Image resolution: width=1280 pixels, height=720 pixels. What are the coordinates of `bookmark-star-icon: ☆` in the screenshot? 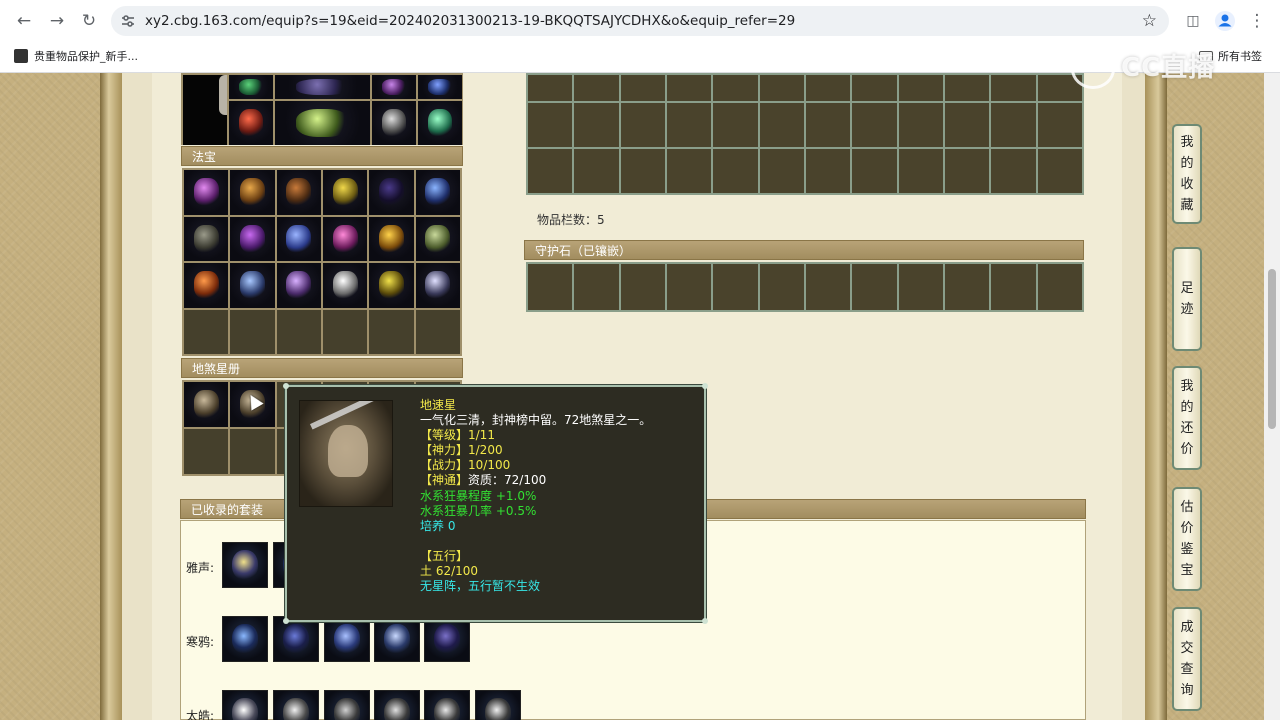 It's located at (1149, 21).